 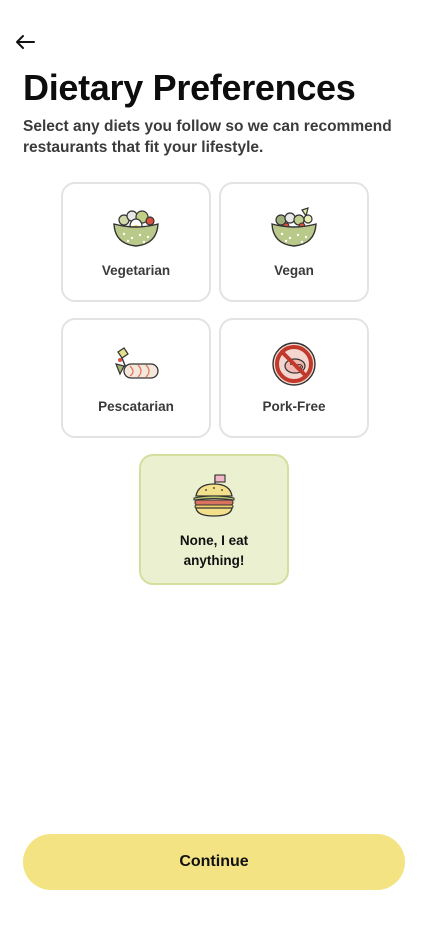 I want to click on option-label: Vegetarian, so click(x=136, y=270).